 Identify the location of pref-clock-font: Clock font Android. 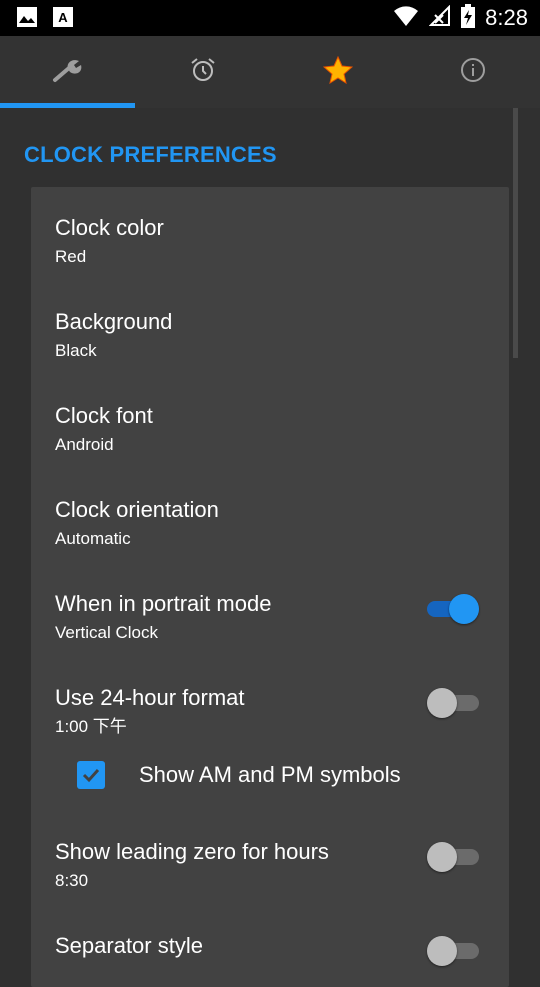
(270, 429).